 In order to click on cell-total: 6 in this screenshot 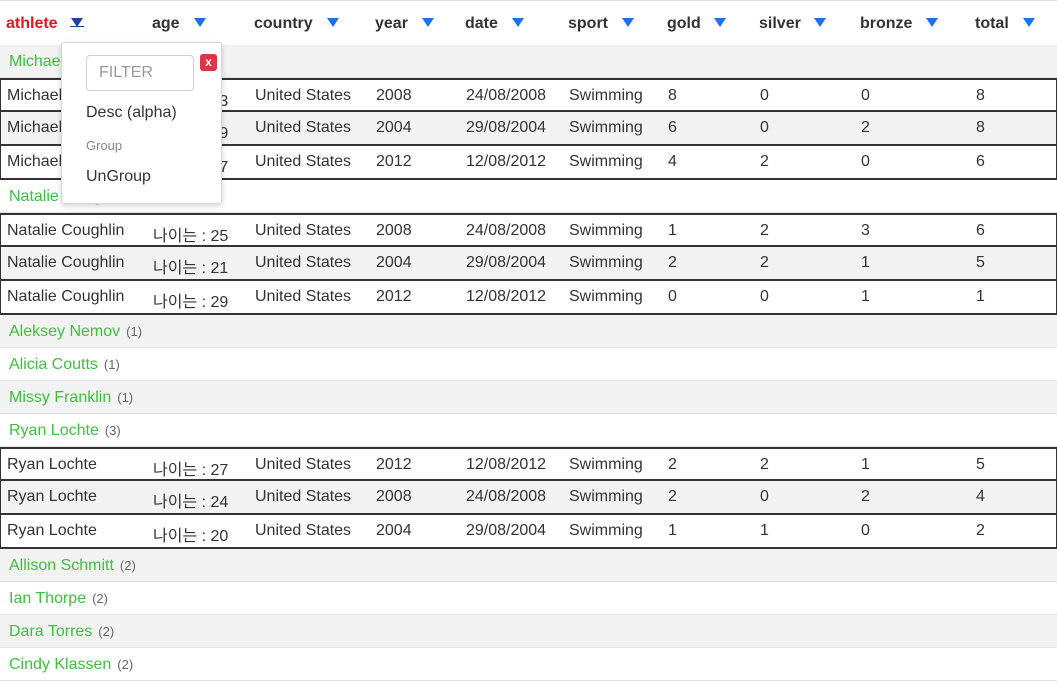, I will do `click(980, 161)`.